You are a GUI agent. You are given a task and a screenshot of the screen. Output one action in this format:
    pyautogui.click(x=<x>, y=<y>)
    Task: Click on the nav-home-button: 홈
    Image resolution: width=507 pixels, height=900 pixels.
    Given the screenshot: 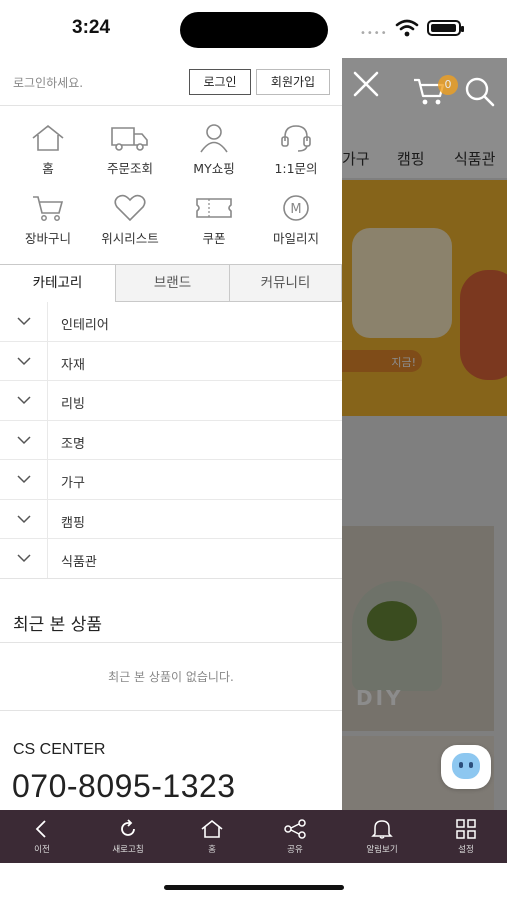 What is the action you would take?
    pyautogui.click(x=212, y=836)
    